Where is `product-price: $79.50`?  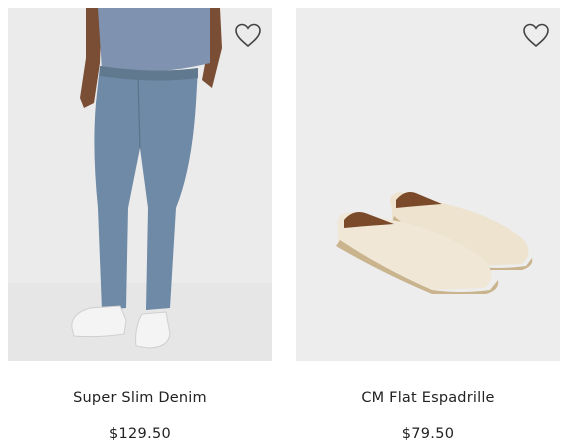
product-price: $79.50 is located at coordinates (428, 434).